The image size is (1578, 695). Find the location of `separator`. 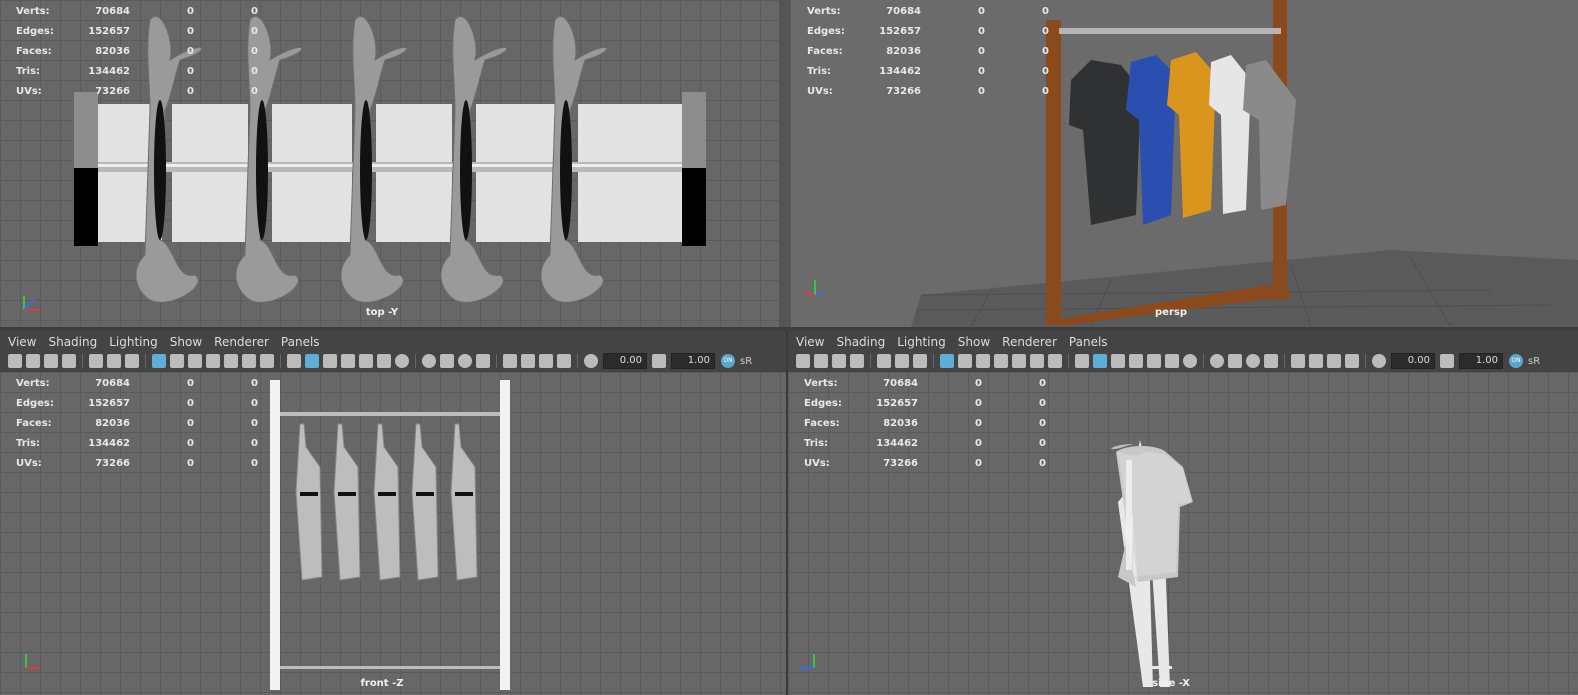

separator is located at coordinates (933, 361).